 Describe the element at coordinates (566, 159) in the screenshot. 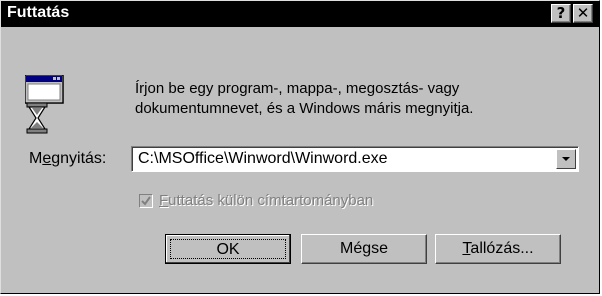

I see `chevron-down-icon` at that location.